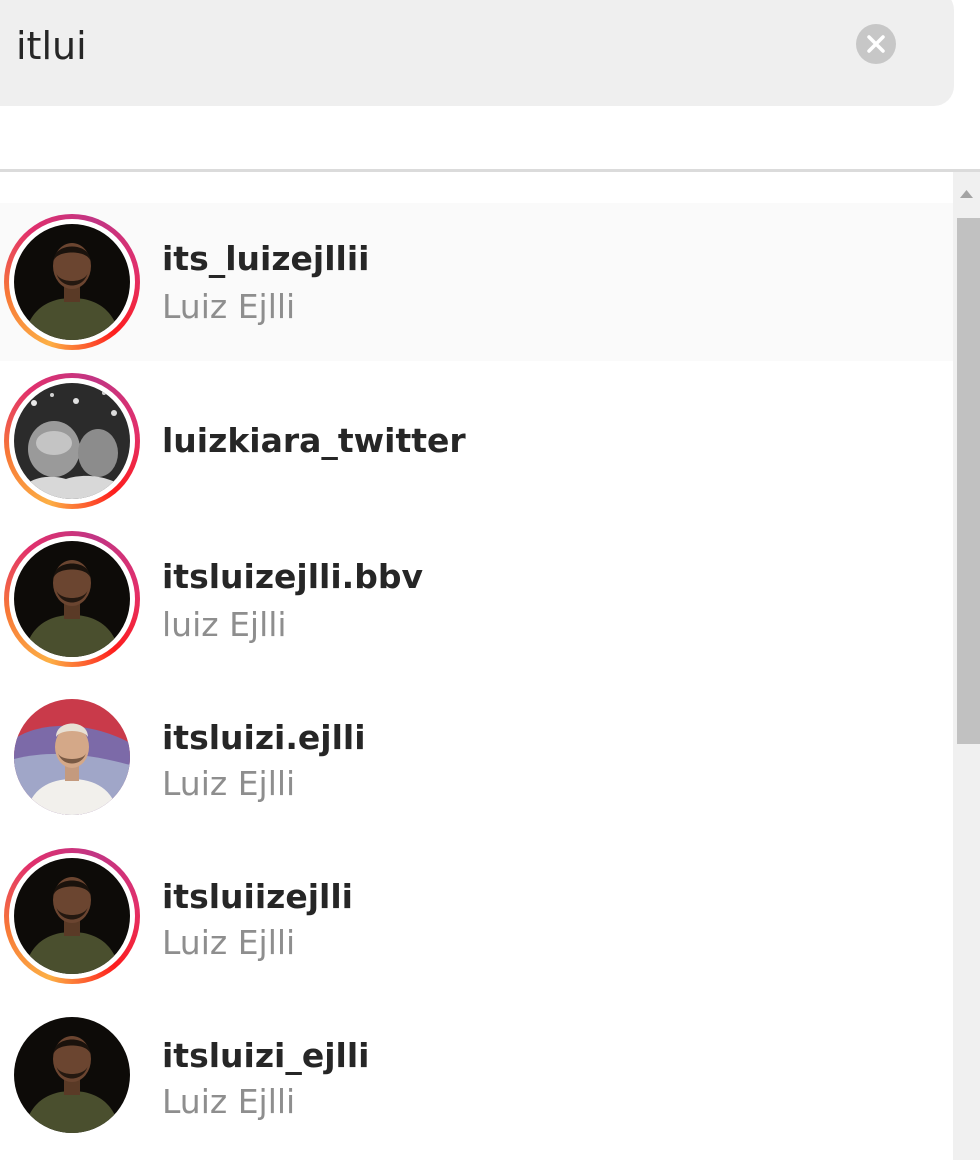 The height and width of the screenshot is (1160, 980). What do you see at coordinates (476, 599) in the screenshot?
I see `search-result-row: itsluizejlli.bbv luiz Ejlli` at bounding box center [476, 599].